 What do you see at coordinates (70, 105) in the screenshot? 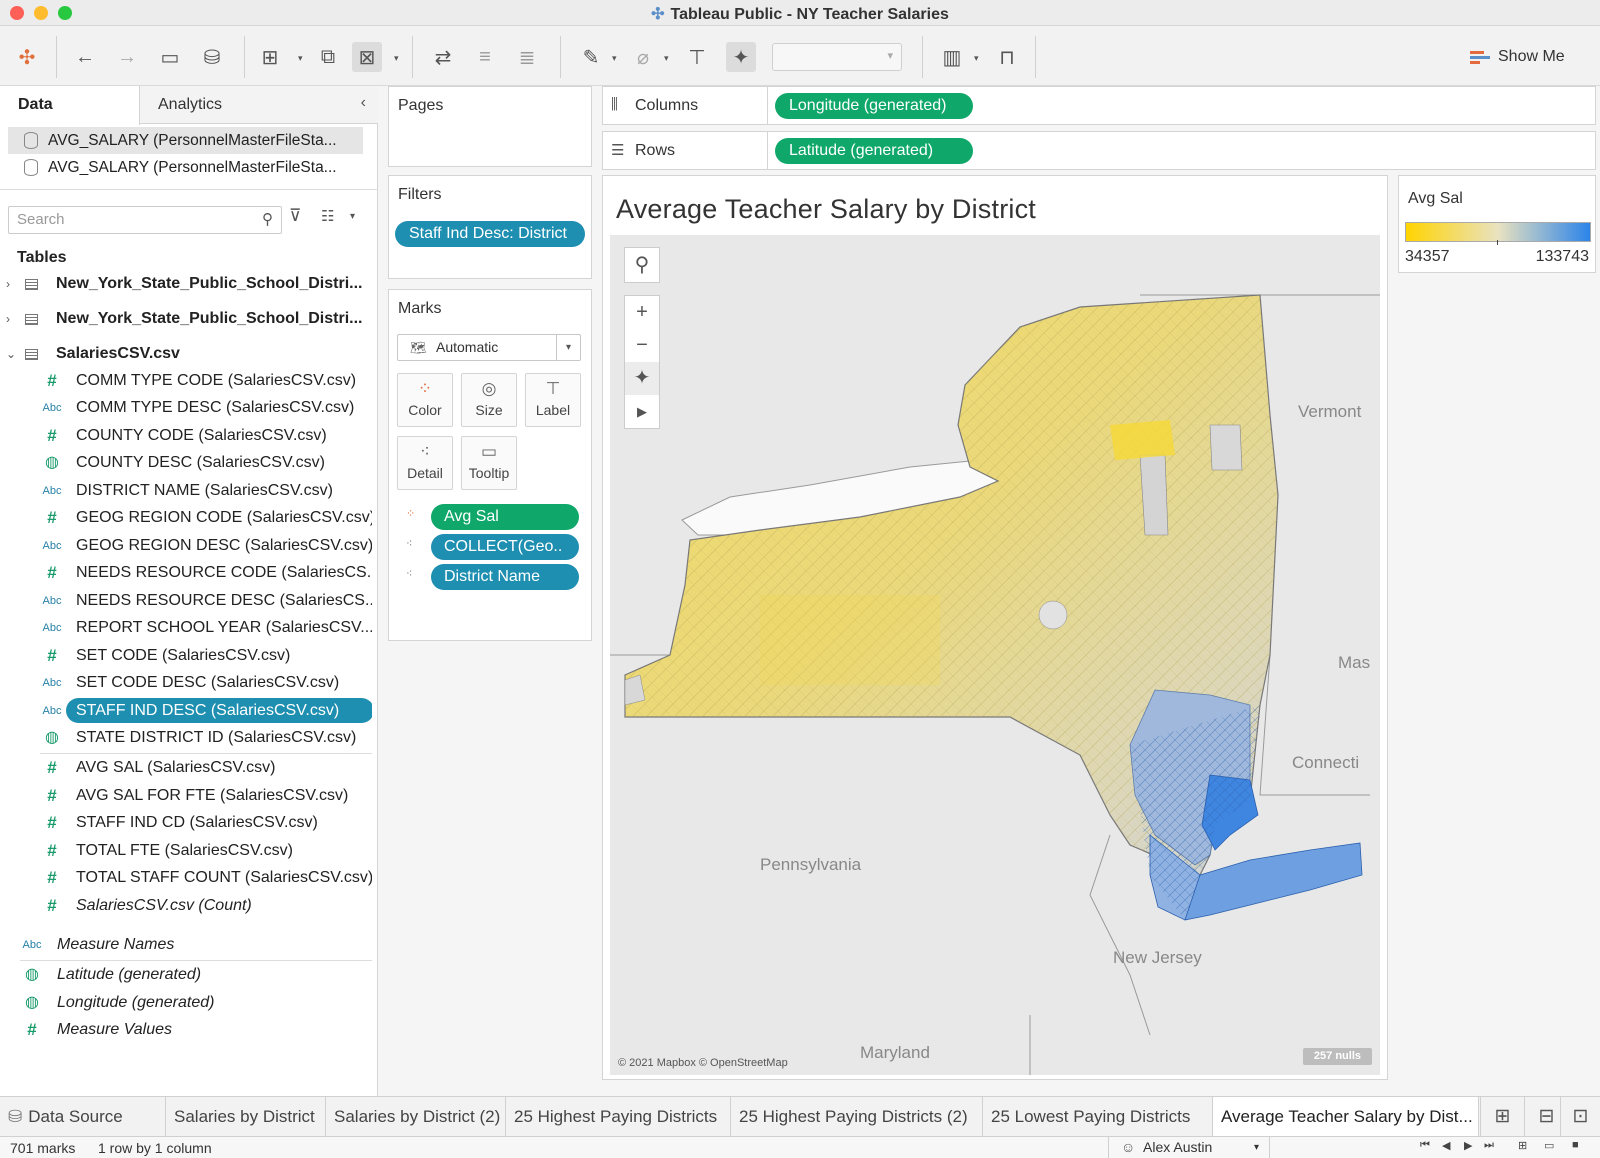
I see `tab-data: Data` at bounding box center [70, 105].